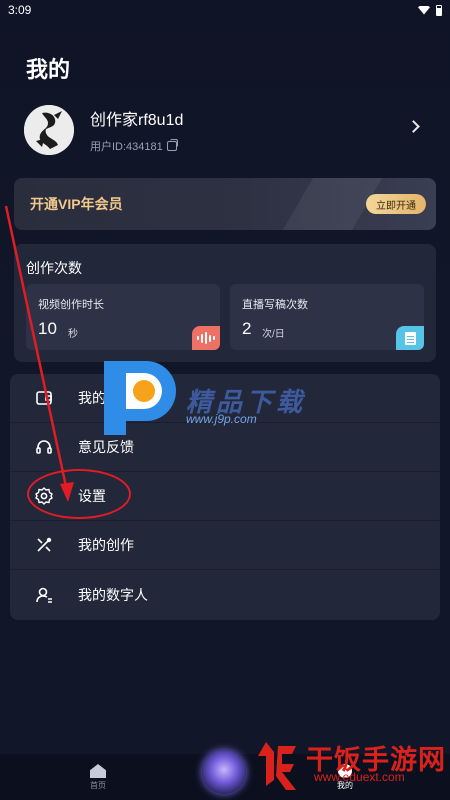 This screenshot has height=800, width=450. Describe the element at coordinates (140, 398) in the screenshot. I see `watermark-logo-icon` at that location.